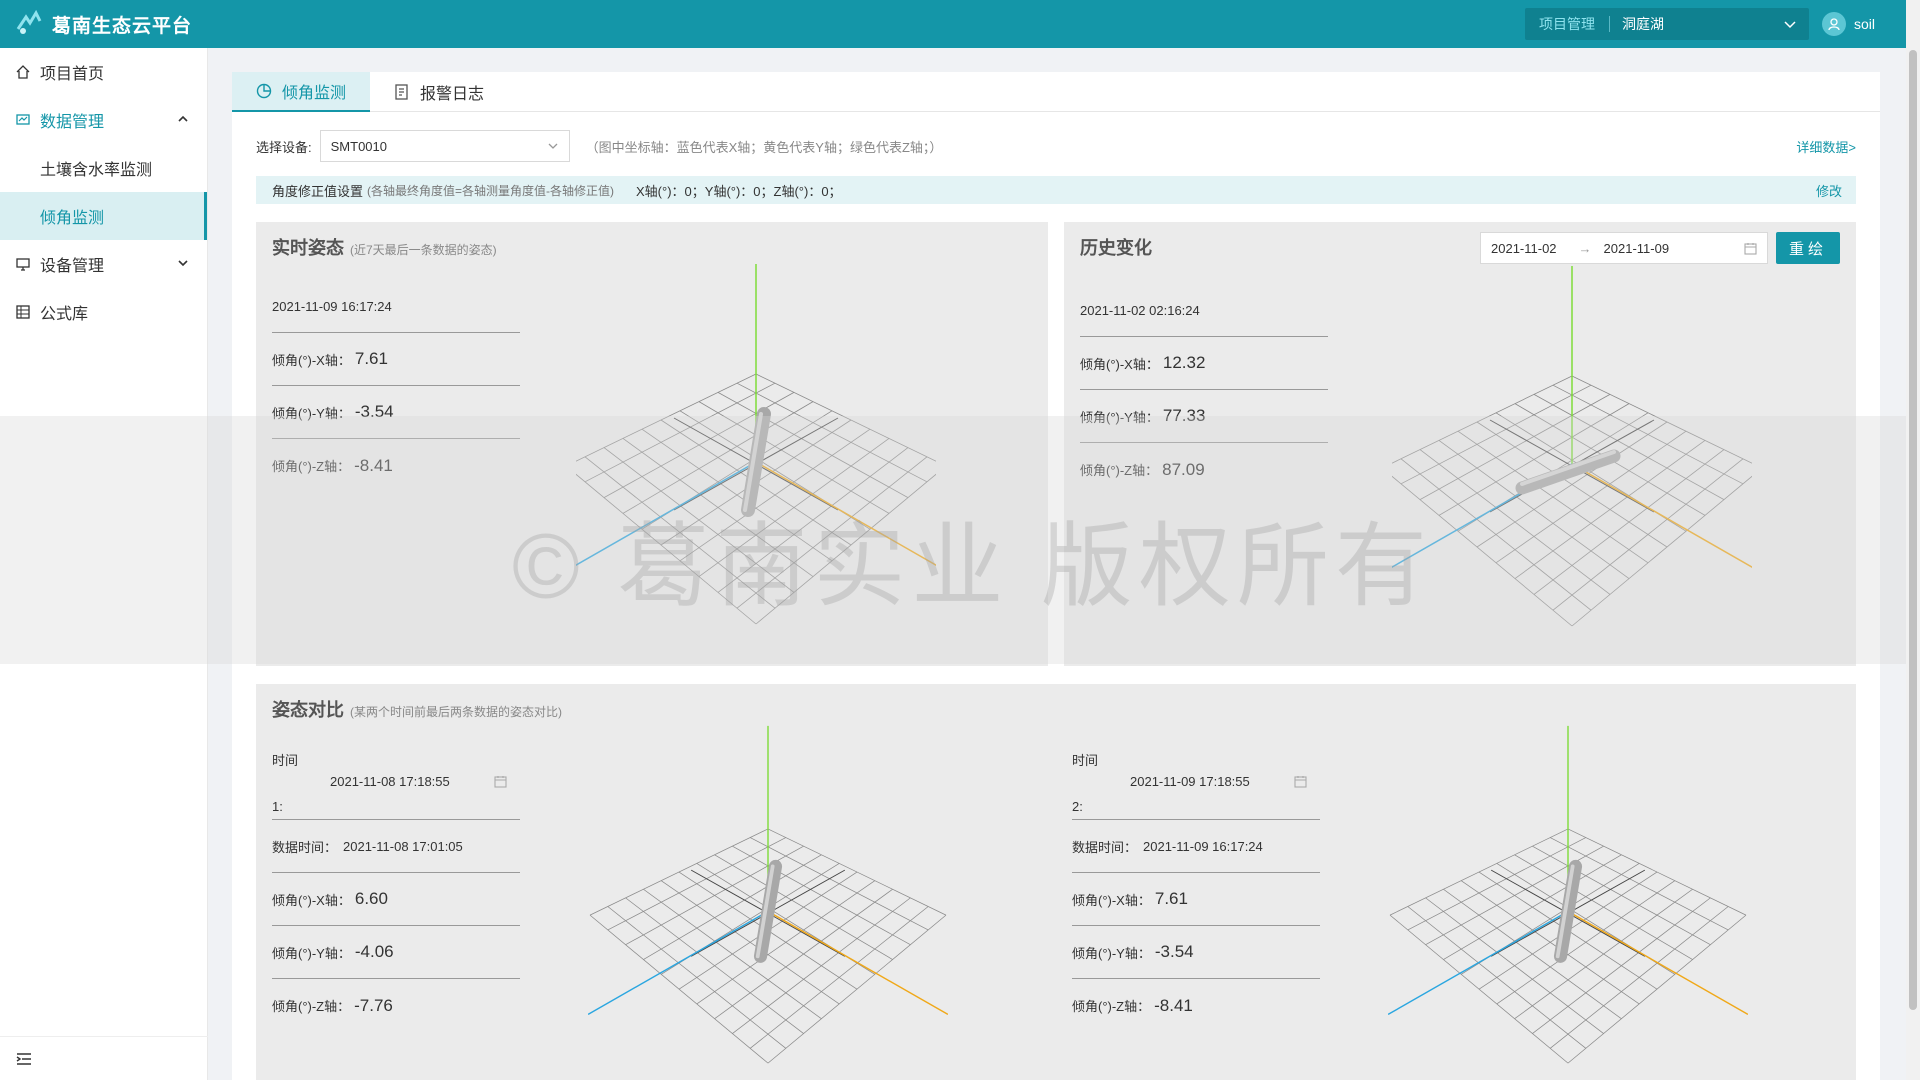  Describe the element at coordinates (1184, 415) in the screenshot. I see `history-y-value: 77.33` at that location.